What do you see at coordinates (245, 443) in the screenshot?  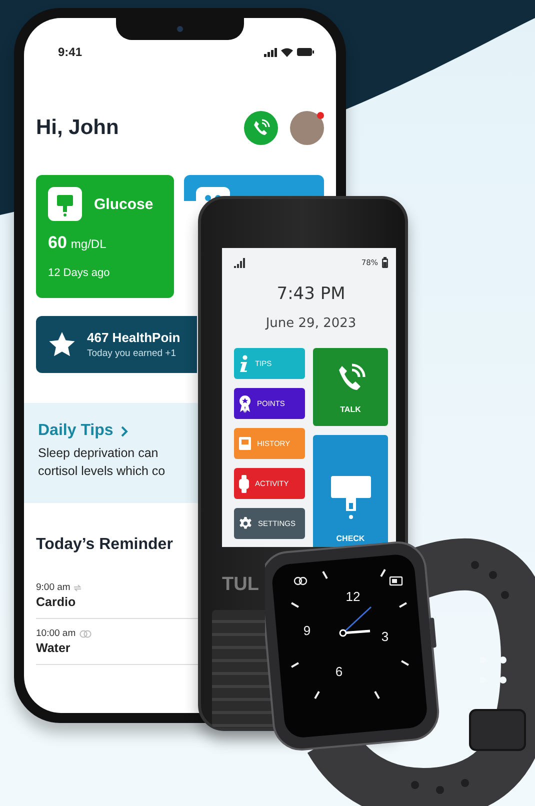 I see `book-icon` at bounding box center [245, 443].